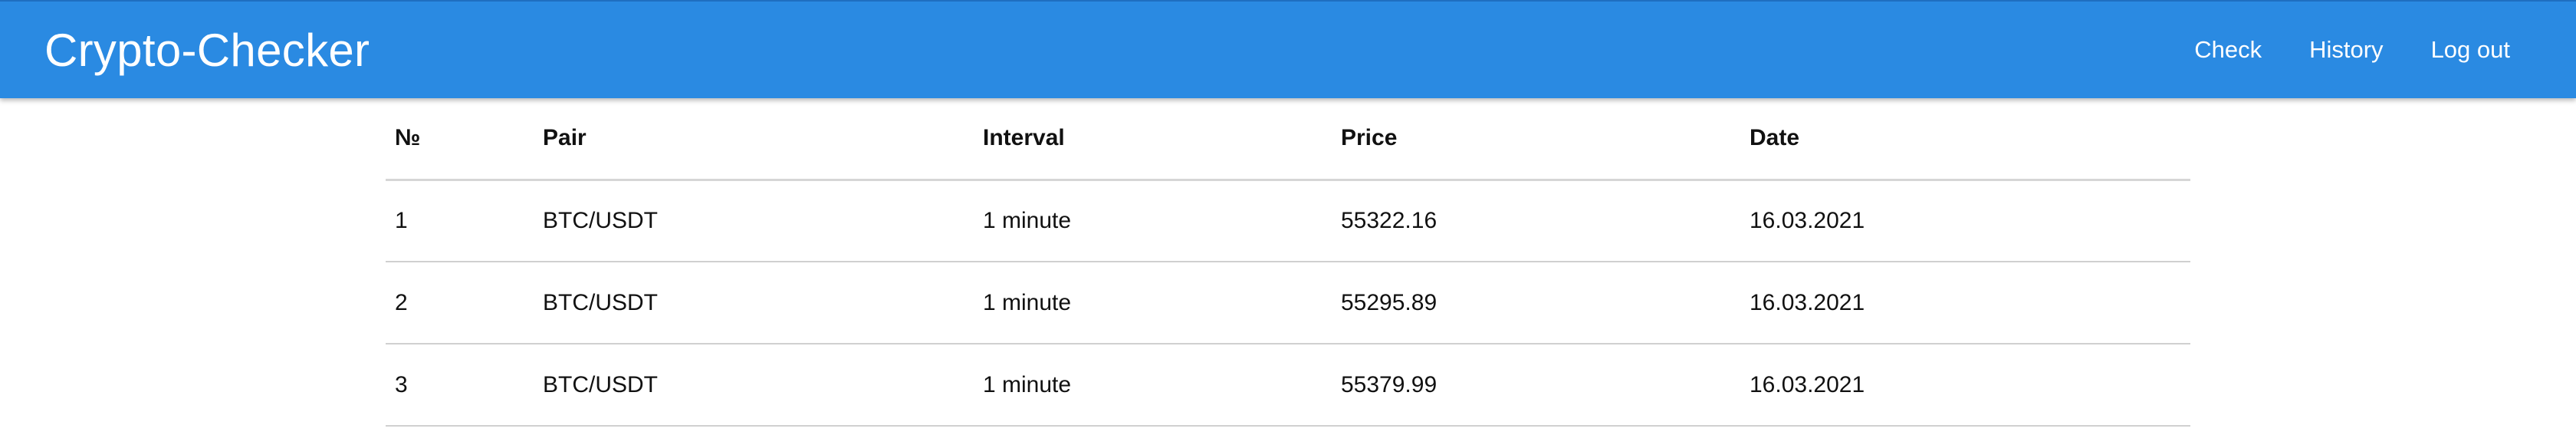 This screenshot has width=2576, height=445. I want to click on table-row: 3 BTC/USDT 1 minute 55379.99 16.03.2021, so click(1288, 385).